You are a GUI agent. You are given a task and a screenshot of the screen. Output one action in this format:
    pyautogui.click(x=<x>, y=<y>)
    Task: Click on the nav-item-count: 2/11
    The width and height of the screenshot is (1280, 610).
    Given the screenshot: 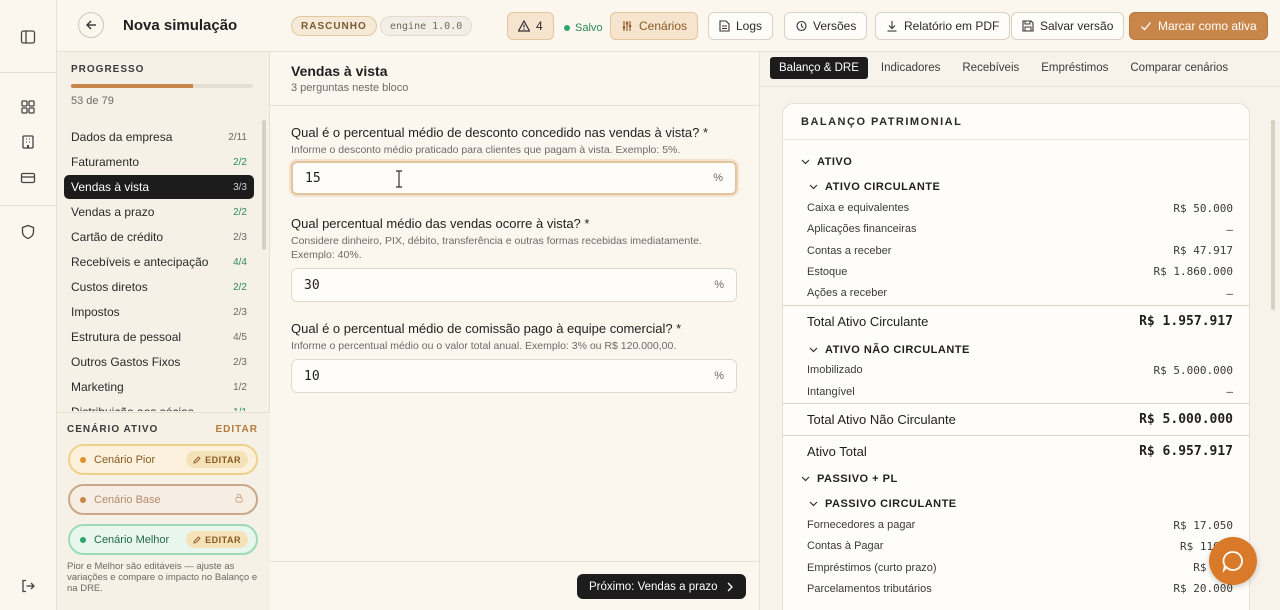 What is the action you would take?
    pyautogui.click(x=237, y=137)
    